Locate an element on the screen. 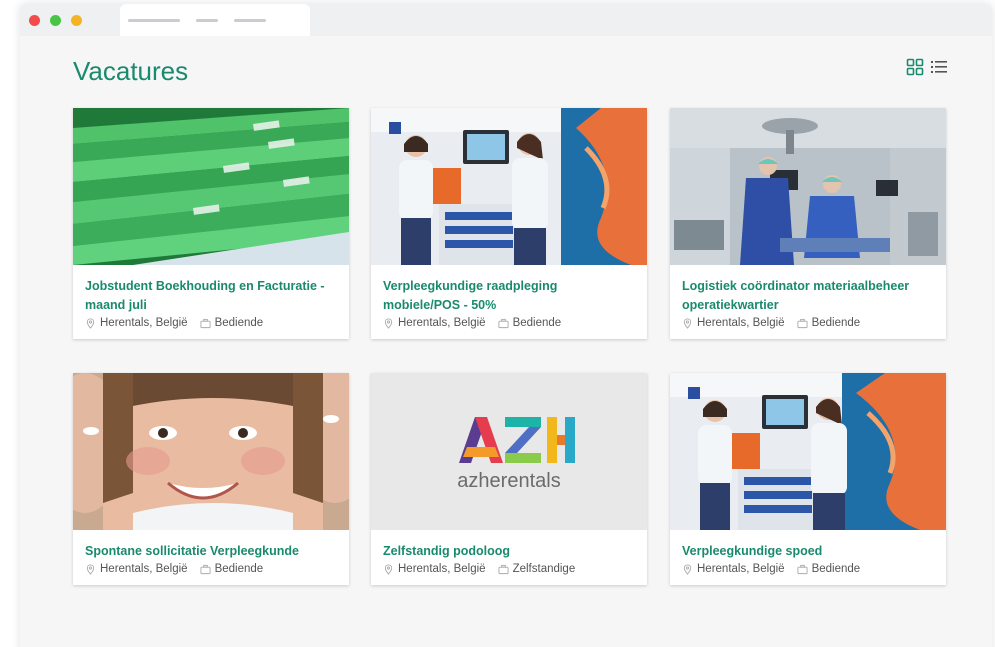  job-image-smiling-face is located at coordinates (211, 451).